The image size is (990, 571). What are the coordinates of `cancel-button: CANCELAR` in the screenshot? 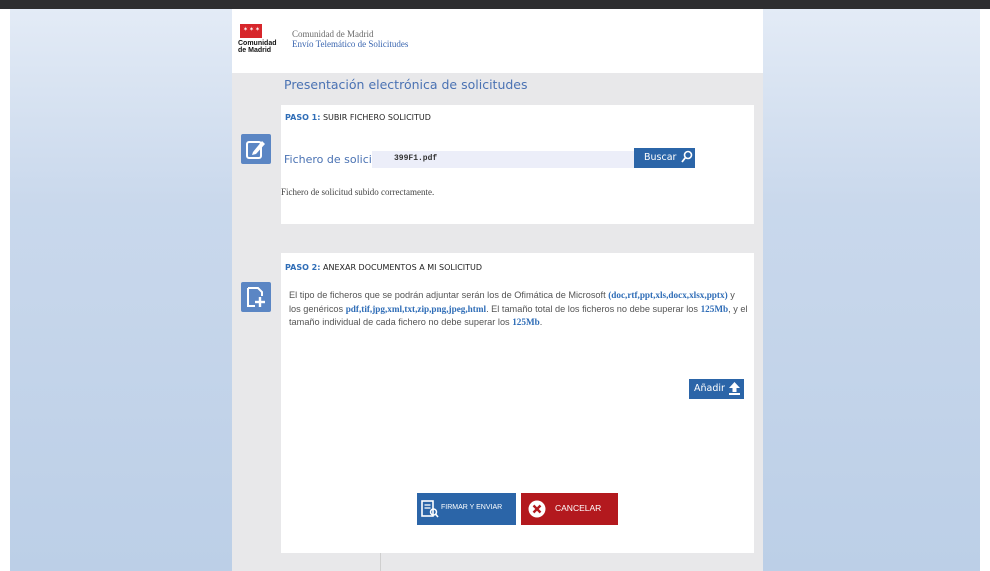 It's located at (569, 509).